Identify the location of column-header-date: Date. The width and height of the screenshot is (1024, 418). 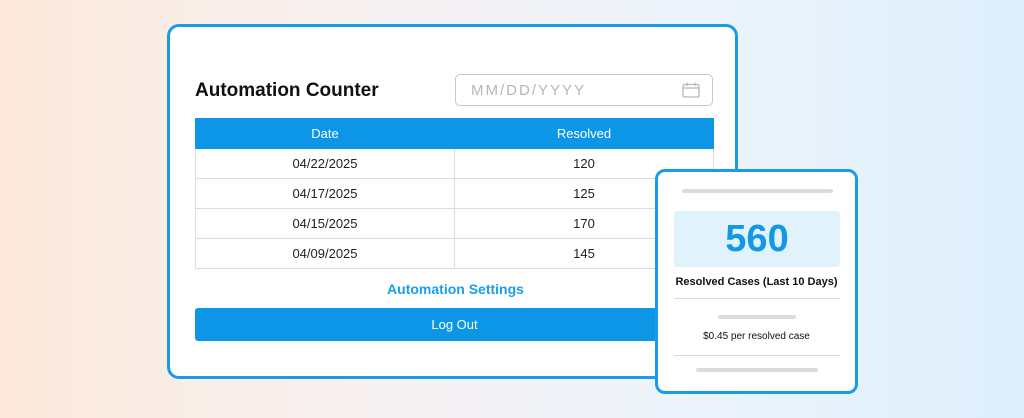
(325, 133).